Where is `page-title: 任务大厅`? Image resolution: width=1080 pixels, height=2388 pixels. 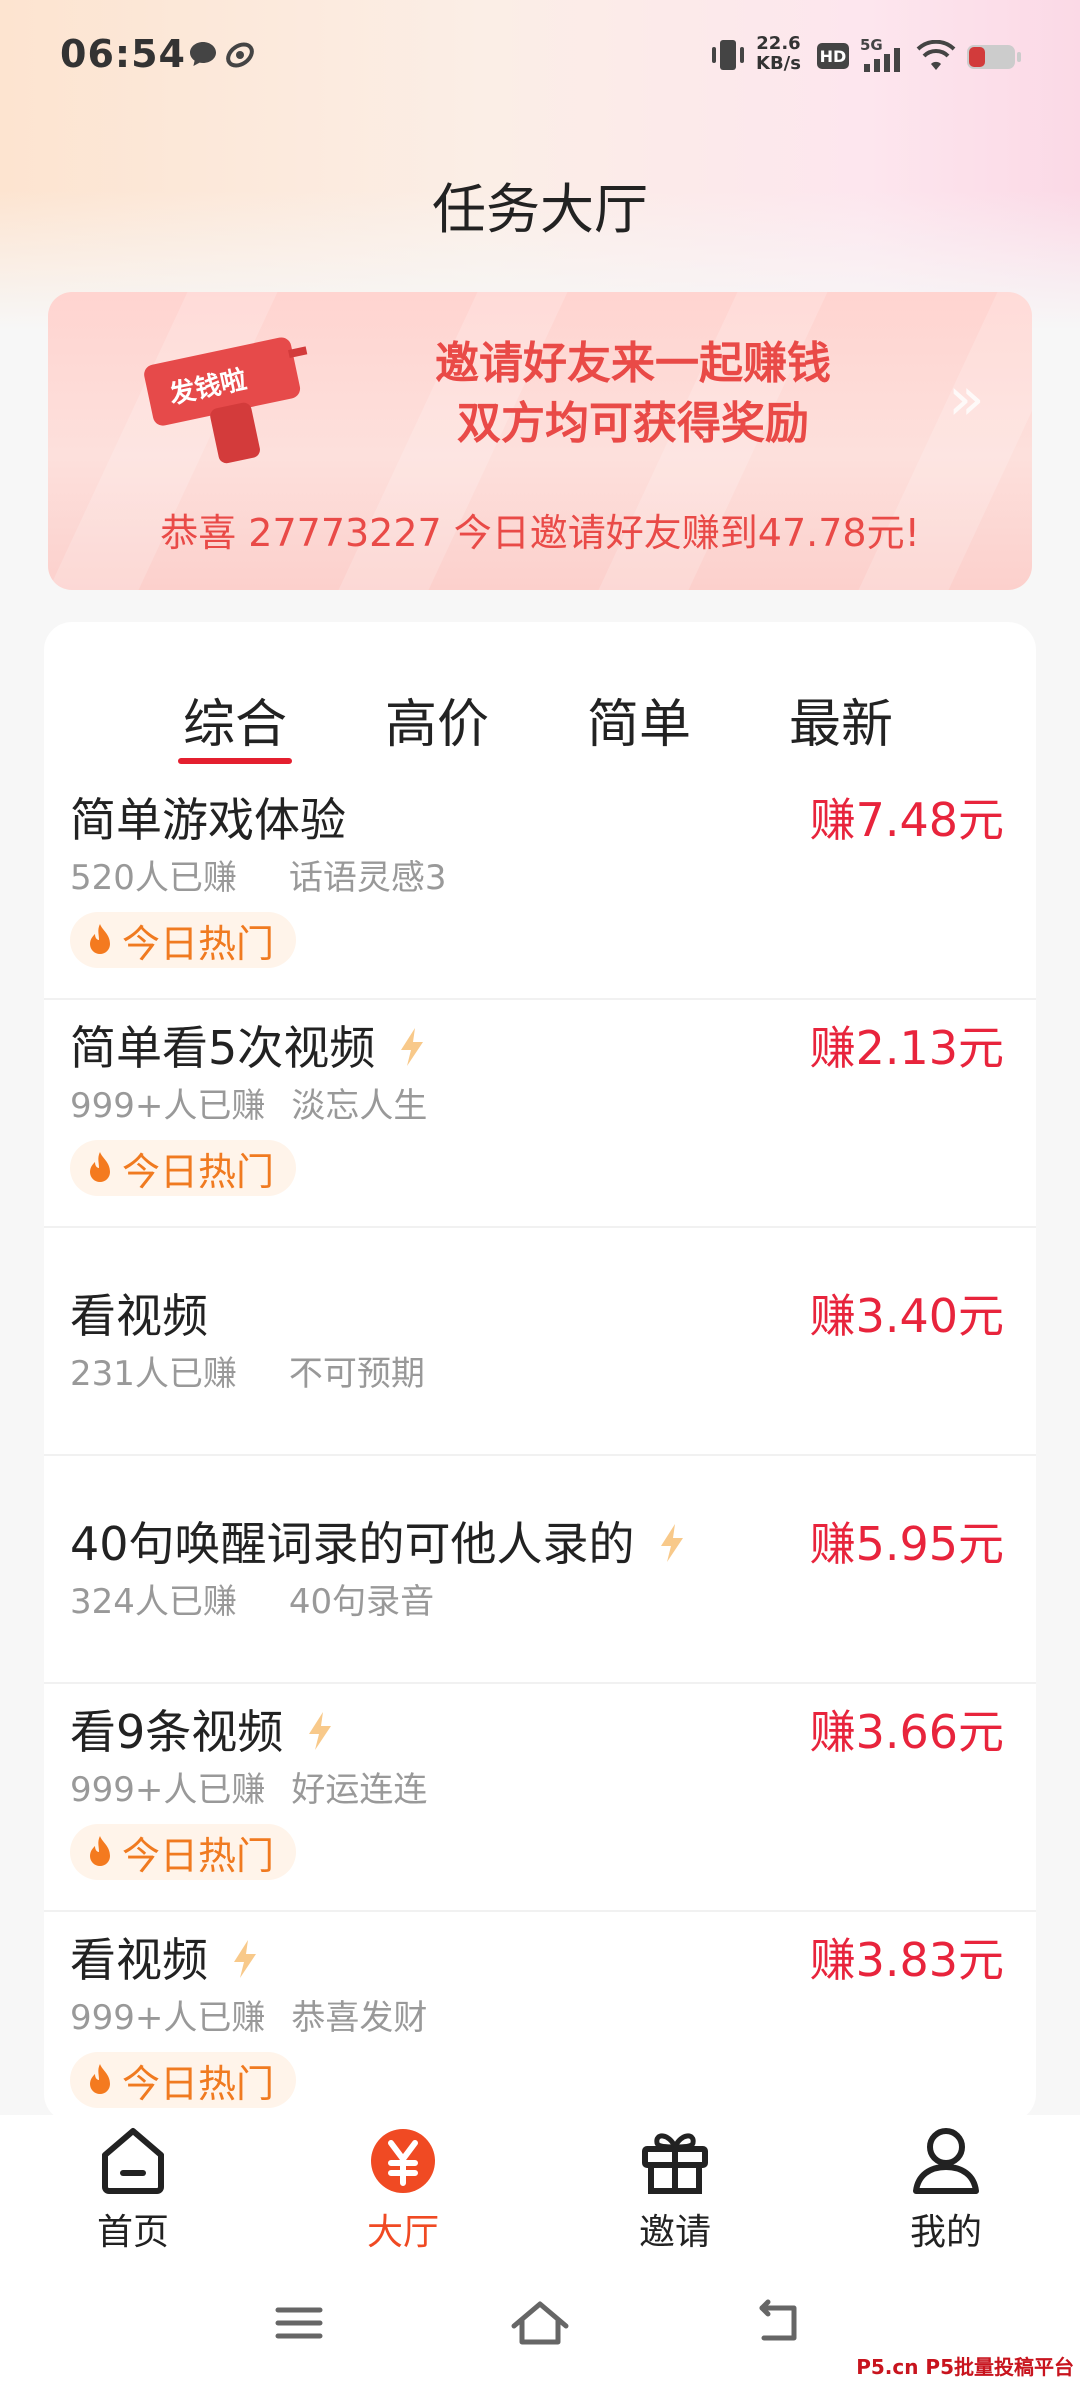
page-title: 任务大厅 is located at coordinates (540, 209).